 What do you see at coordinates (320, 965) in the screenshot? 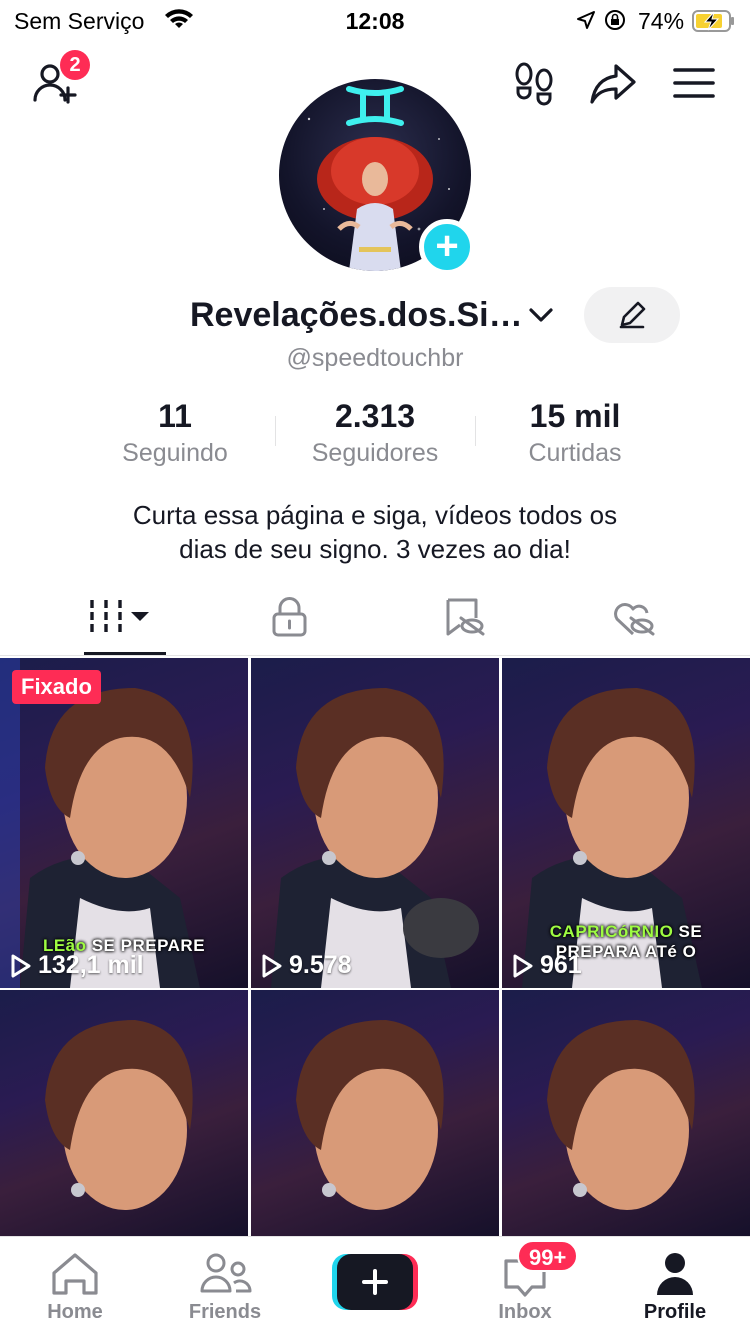
I see `view-count-value: 9.578` at bounding box center [320, 965].